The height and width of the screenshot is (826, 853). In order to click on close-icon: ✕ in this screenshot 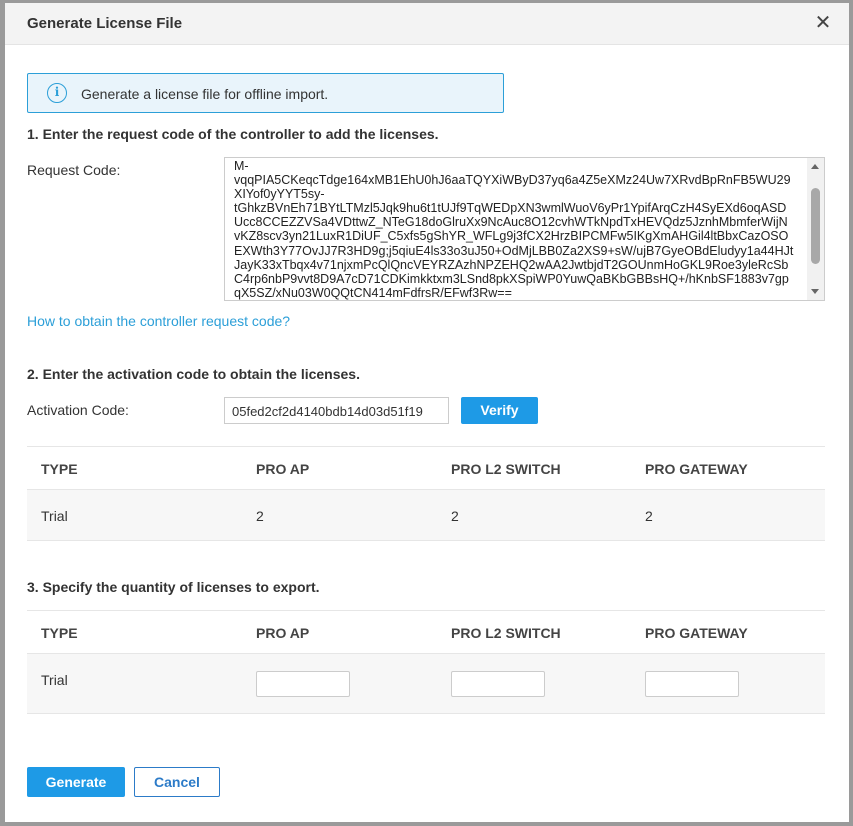, I will do `click(823, 23)`.